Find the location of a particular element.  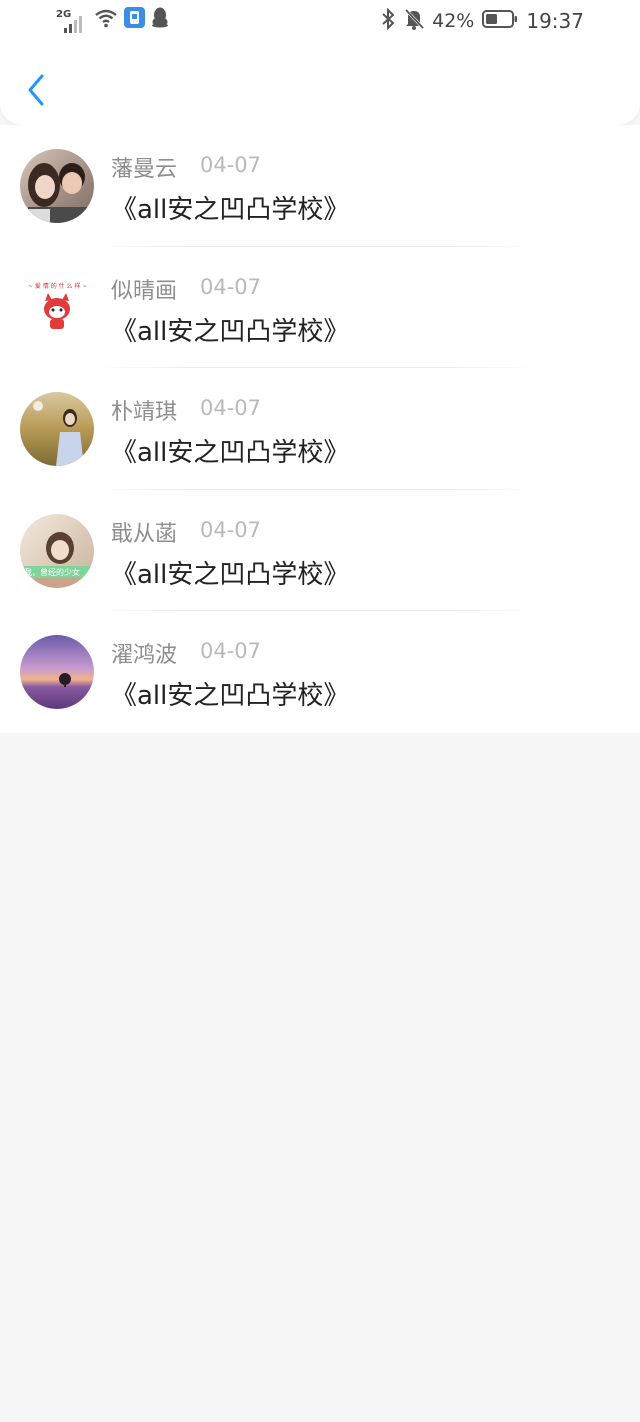

clock: 19:37 is located at coordinates (555, 21).